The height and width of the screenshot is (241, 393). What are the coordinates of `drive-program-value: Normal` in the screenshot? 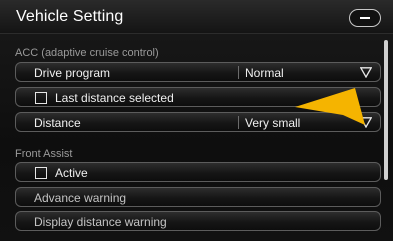 It's located at (264, 73).